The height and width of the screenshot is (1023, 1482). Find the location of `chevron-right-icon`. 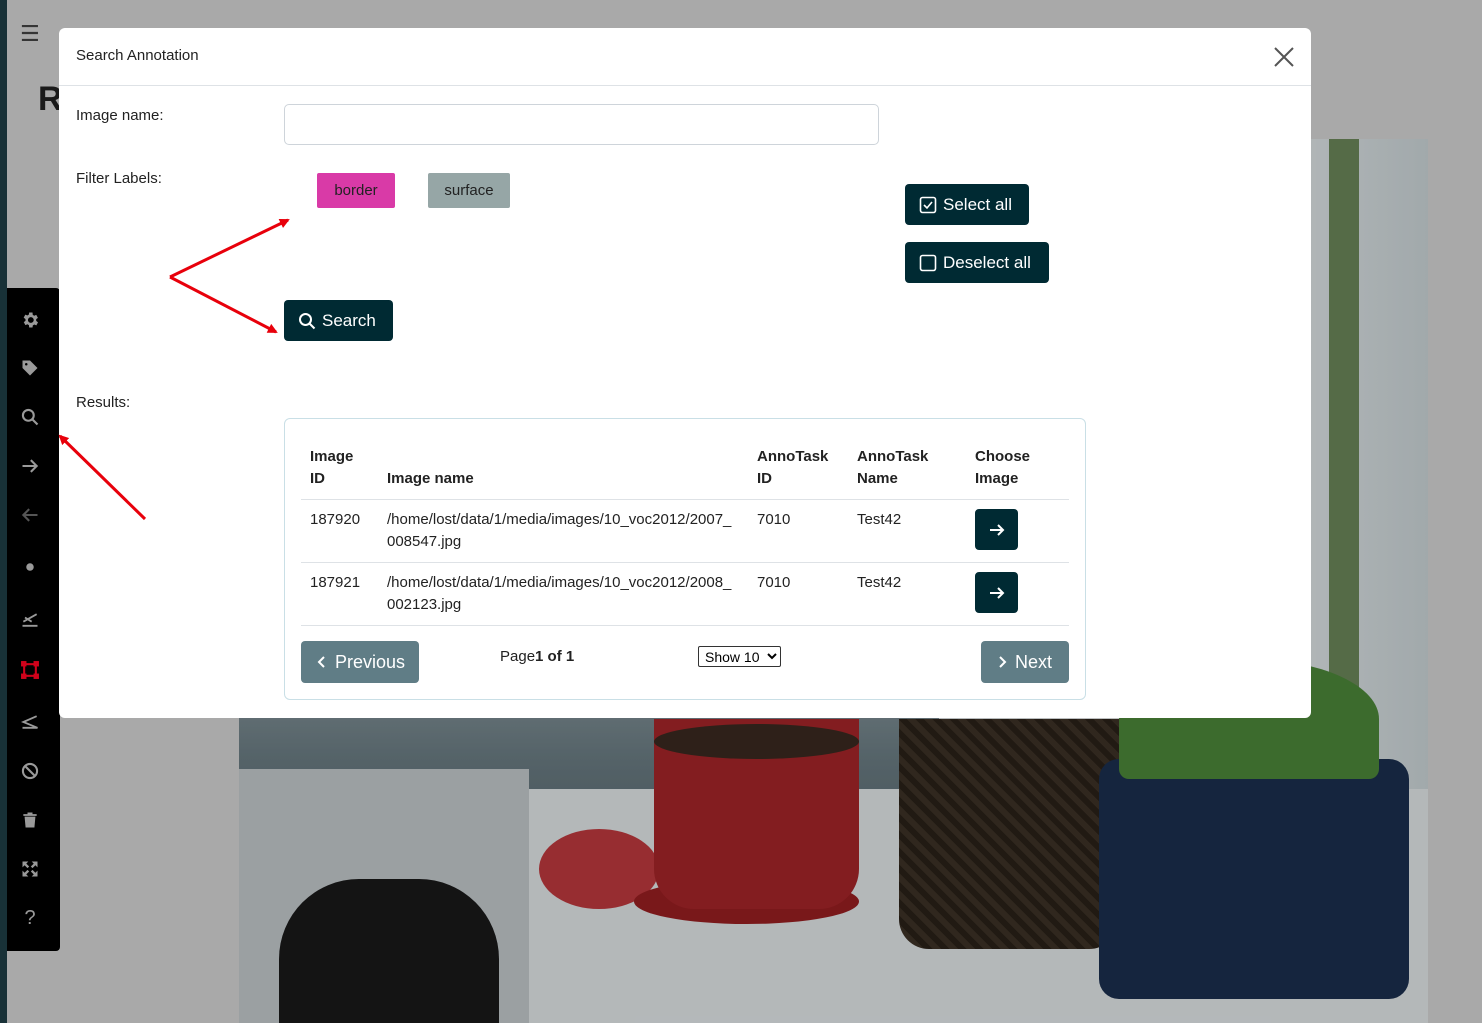

chevron-right-icon is located at coordinates (1003, 662).